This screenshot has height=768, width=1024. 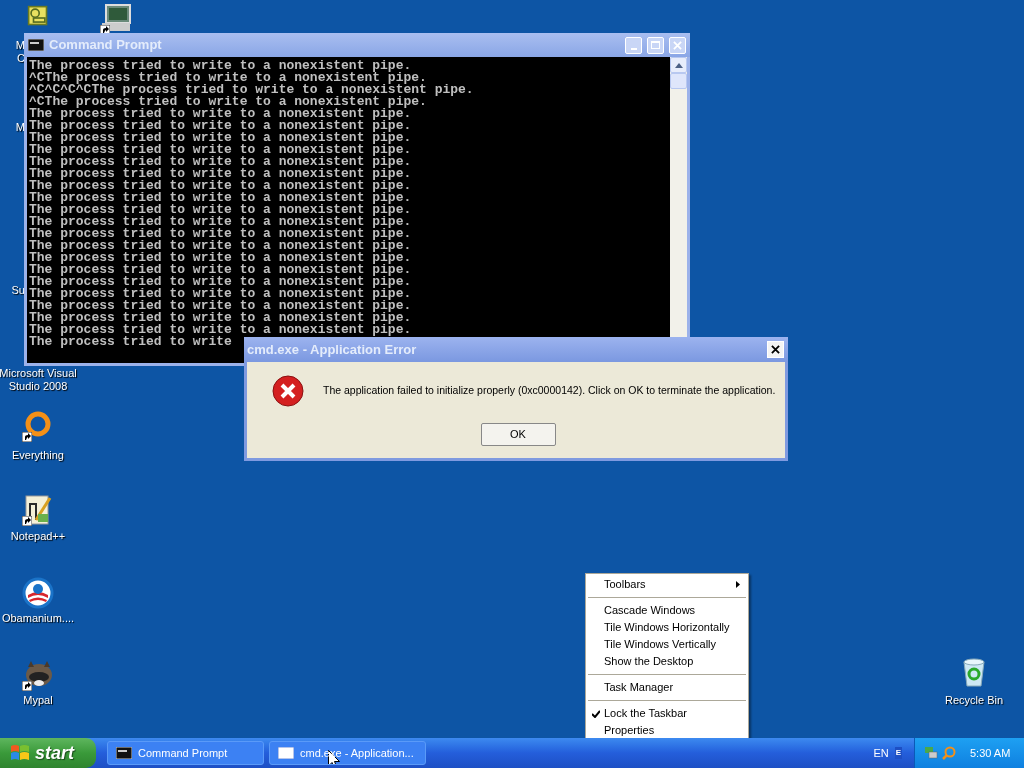 What do you see at coordinates (518, 434) in the screenshot?
I see `ok-button: OK` at bounding box center [518, 434].